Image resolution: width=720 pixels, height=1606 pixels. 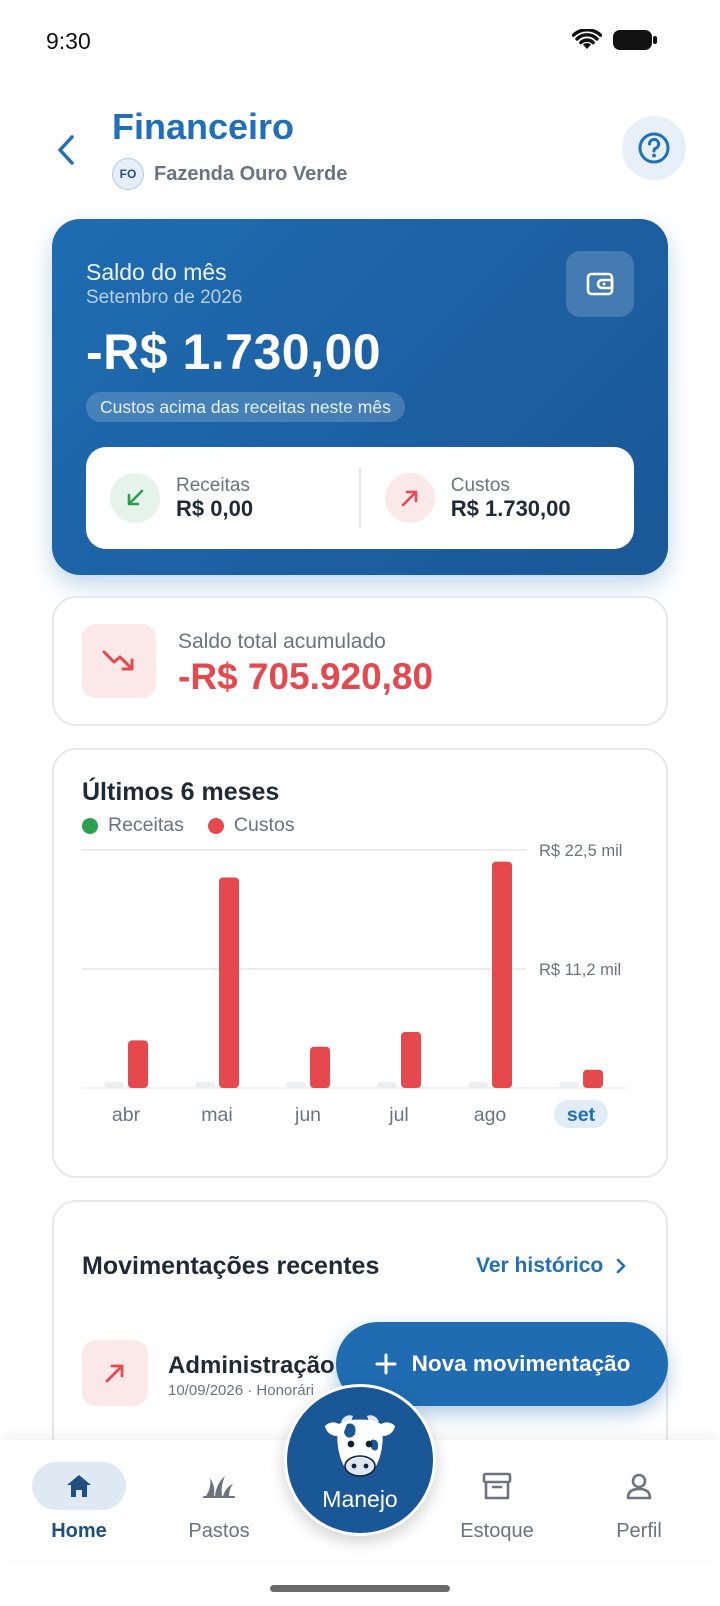 I want to click on trending-down-icon, so click(x=118, y=660).